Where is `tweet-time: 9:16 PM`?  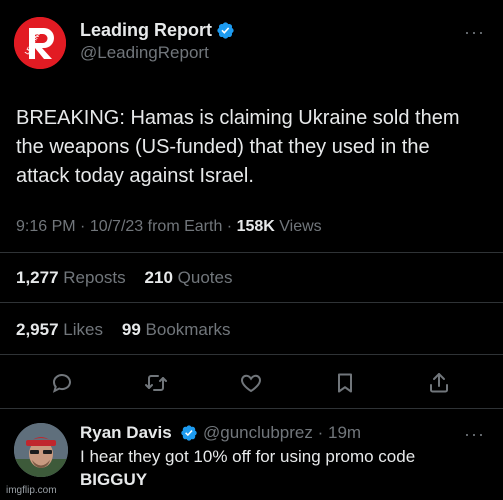 tweet-time: 9:16 PM is located at coordinates (46, 226).